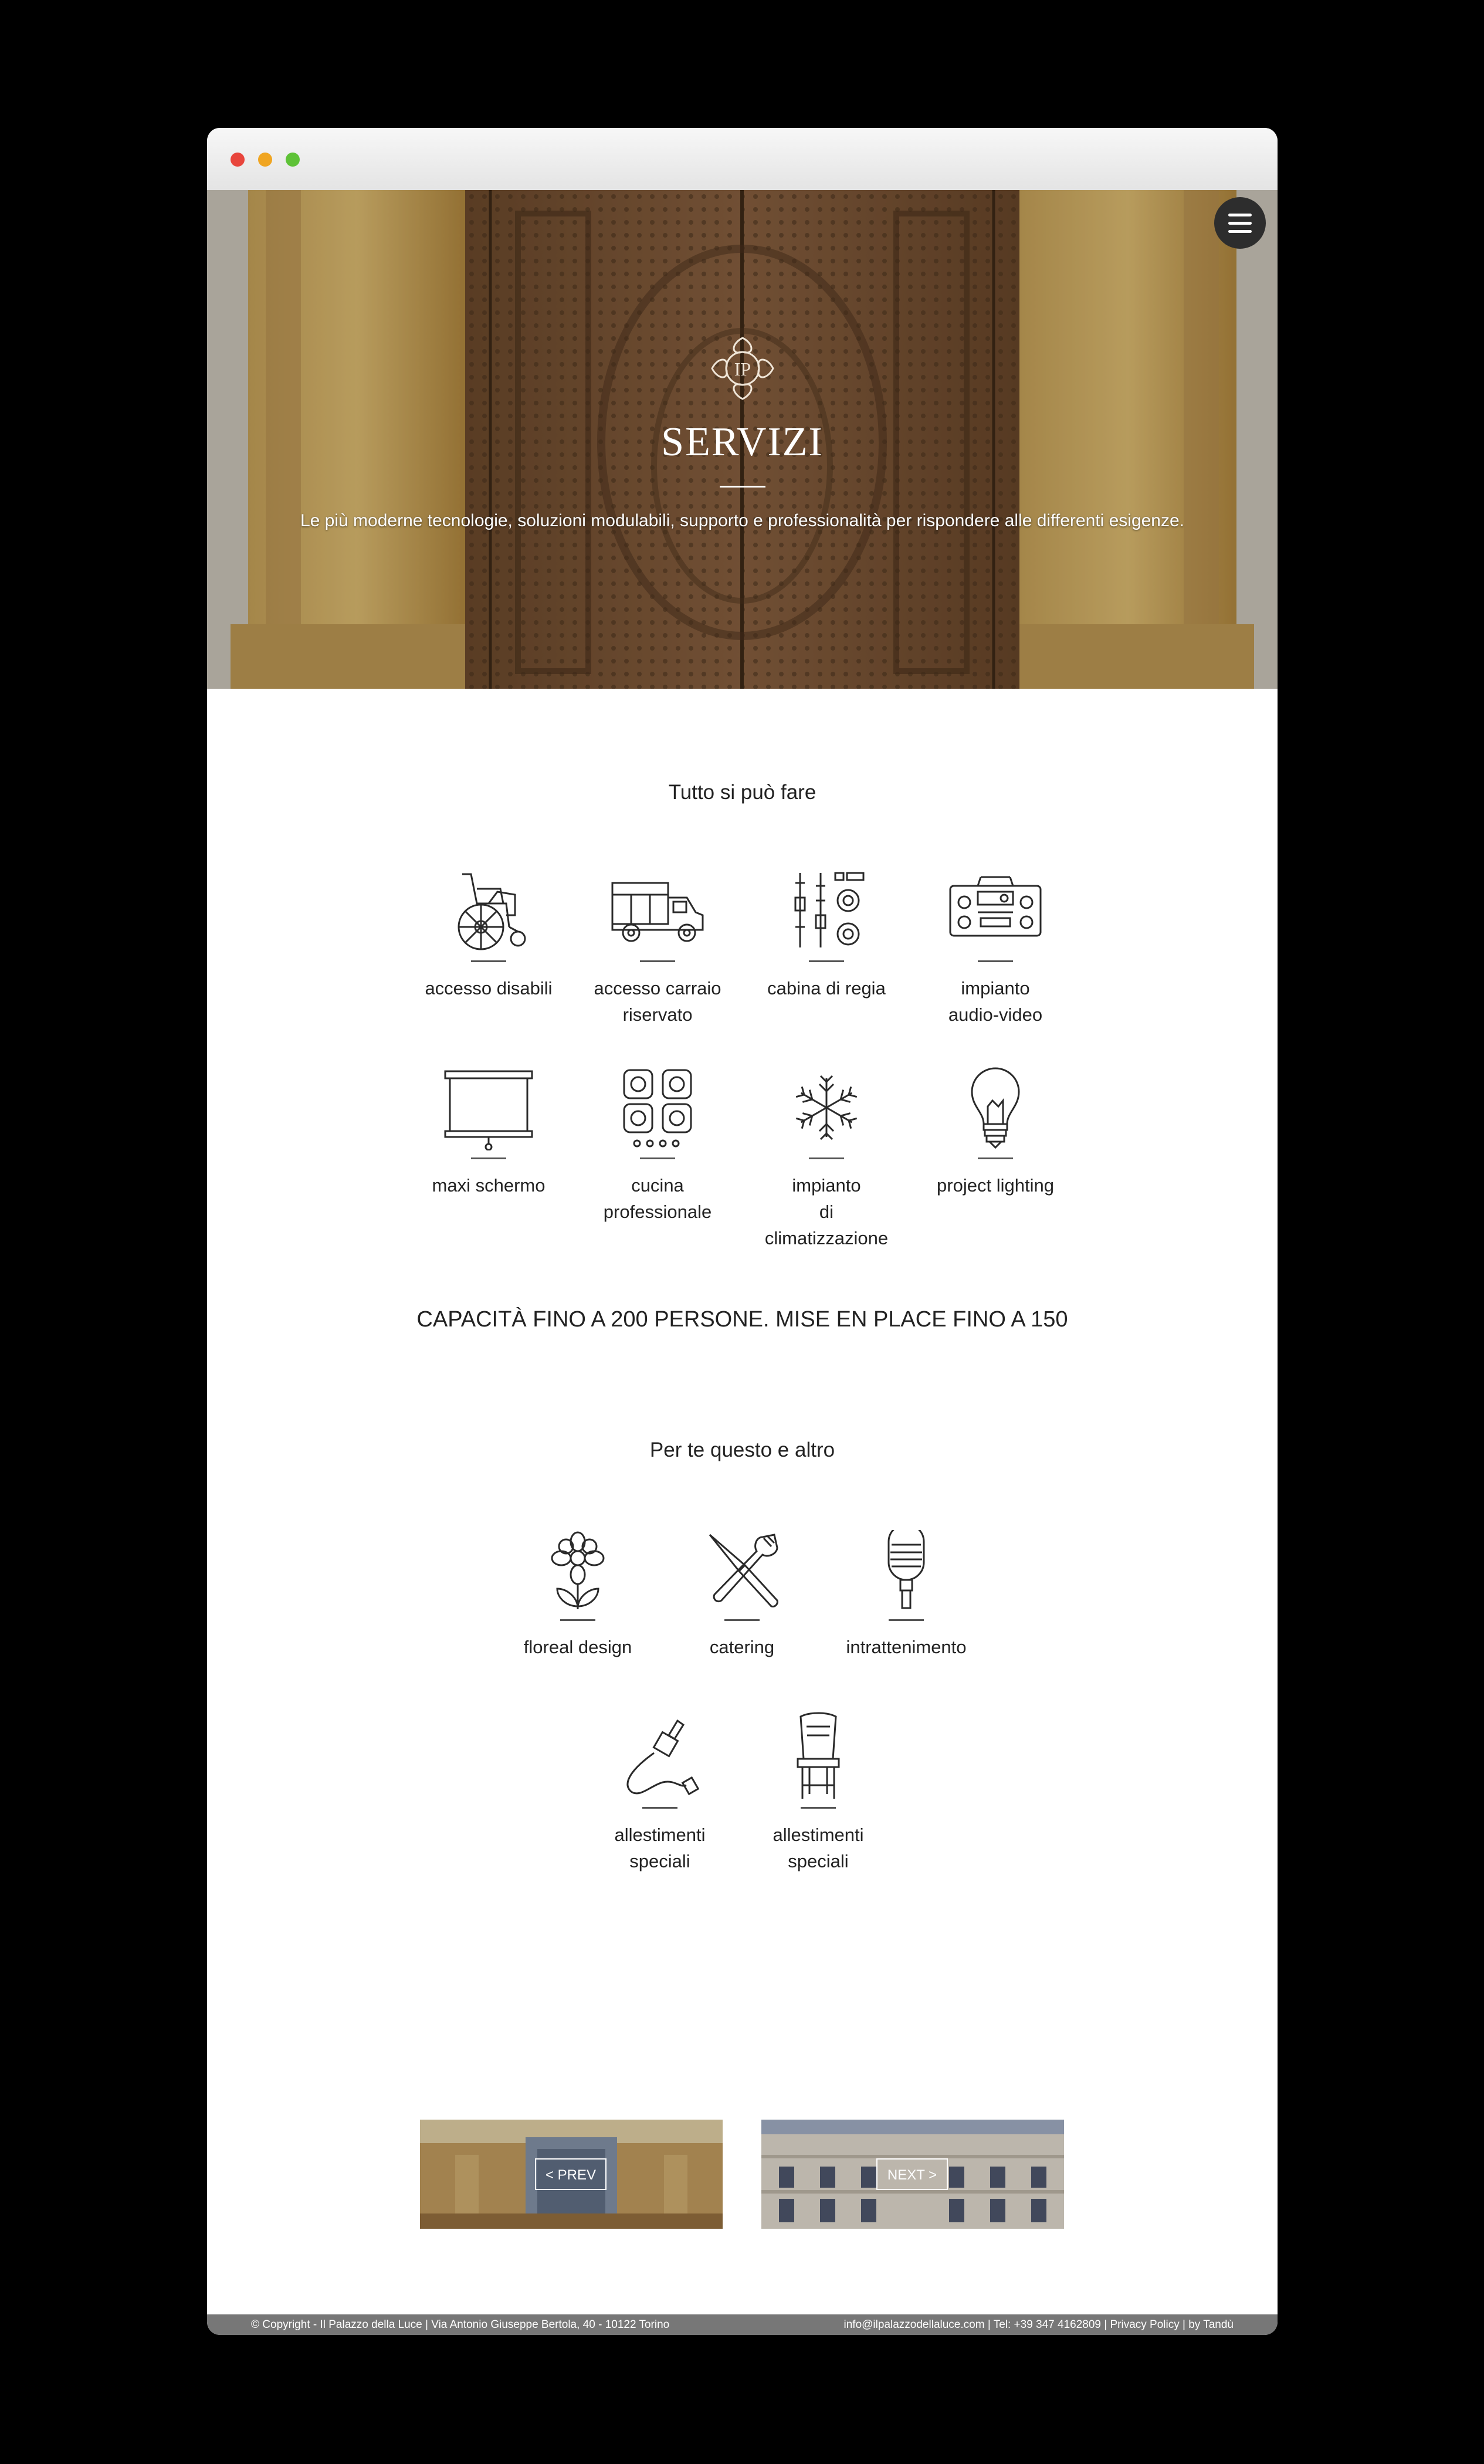 This screenshot has height=2464, width=1484. Describe the element at coordinates (658, 912) in the screenshot. I see `truck-icon` at that location.